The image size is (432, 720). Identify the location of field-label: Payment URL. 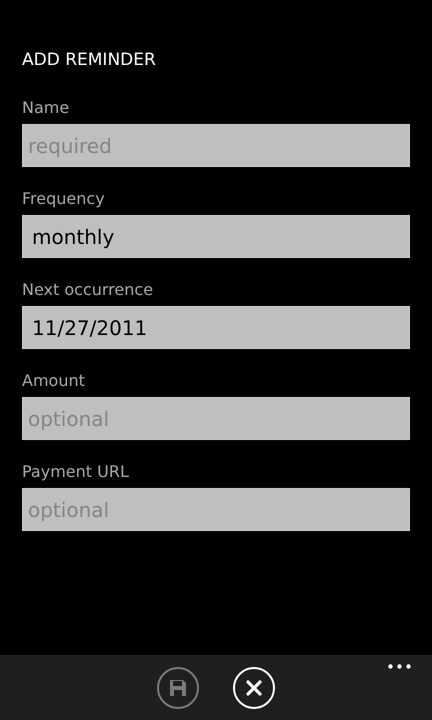
(76, 472).